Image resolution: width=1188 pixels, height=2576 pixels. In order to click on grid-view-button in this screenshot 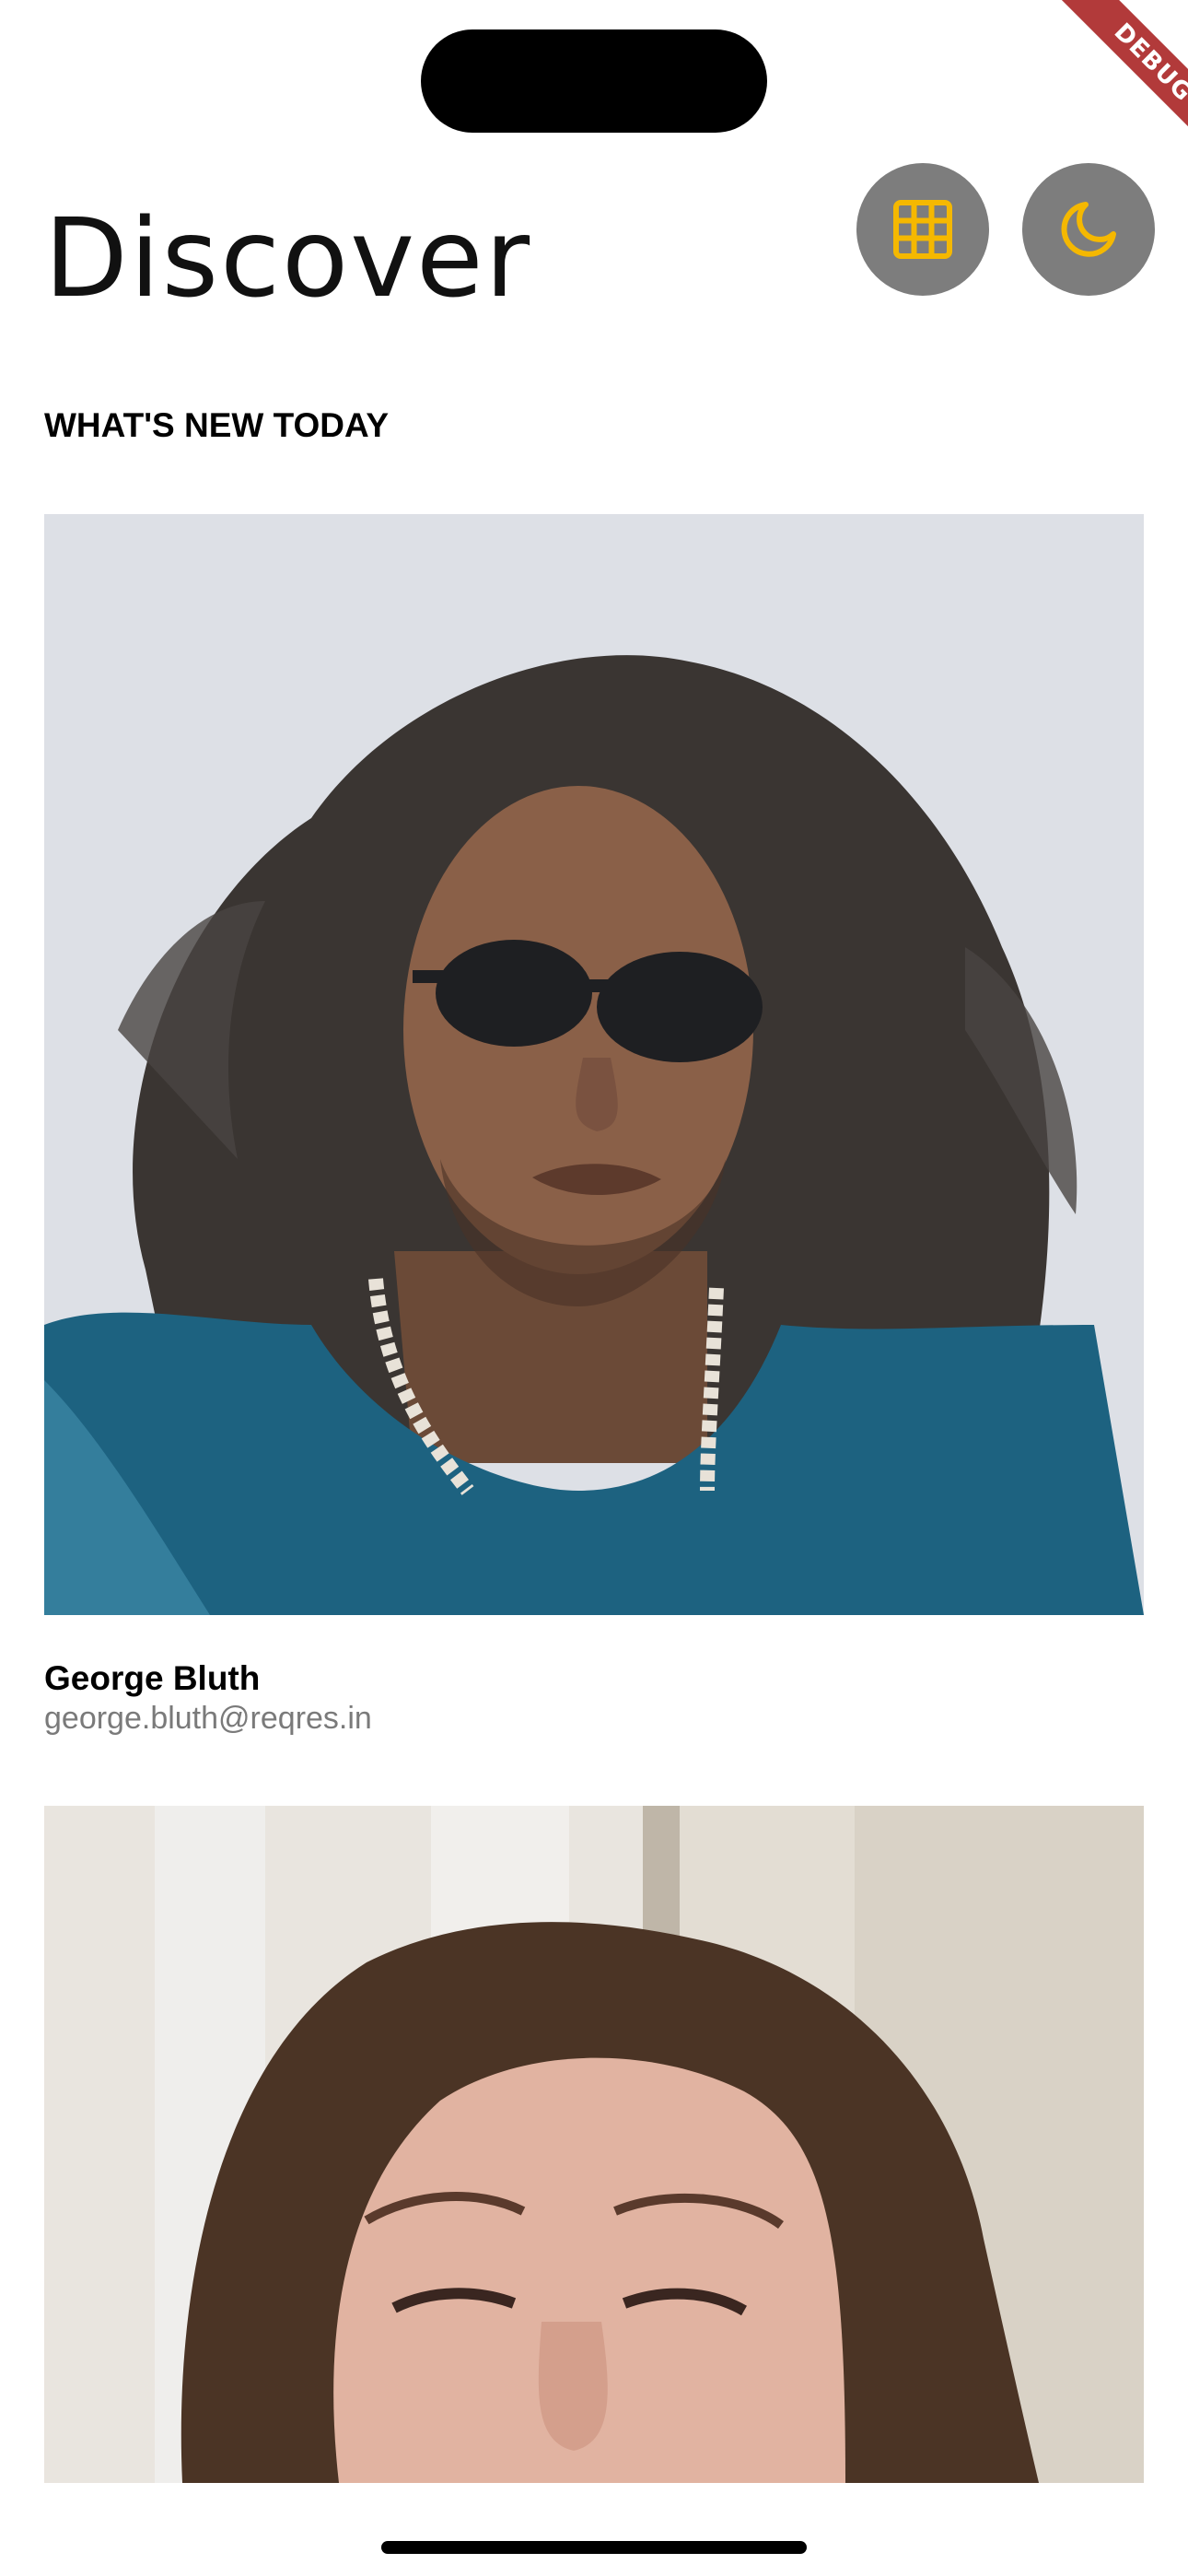, I will do `click(922, 229)`.